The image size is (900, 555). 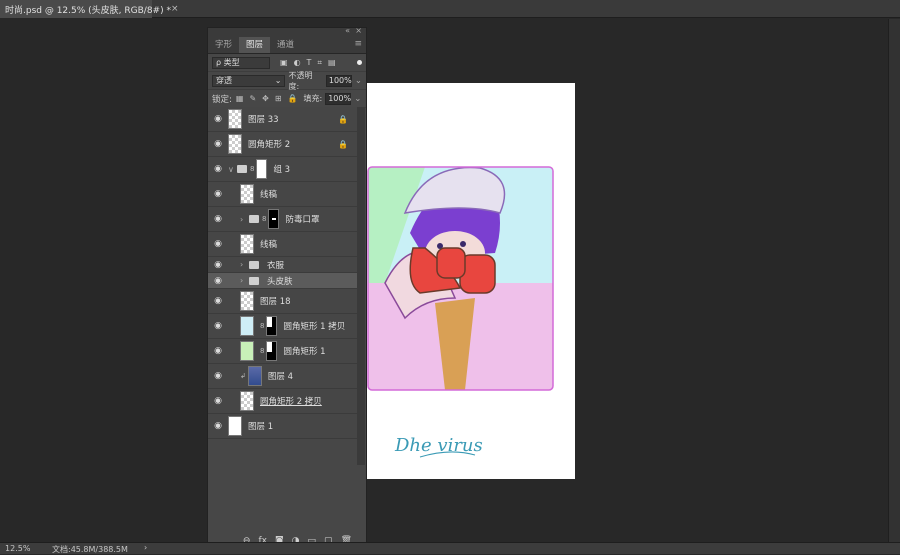 What do you see at coordinates (283, 326) in the screenshot?
I see `layer-row: ◉ 8 圆角矩形 1 拷贝` at bounding box center [283, 326].